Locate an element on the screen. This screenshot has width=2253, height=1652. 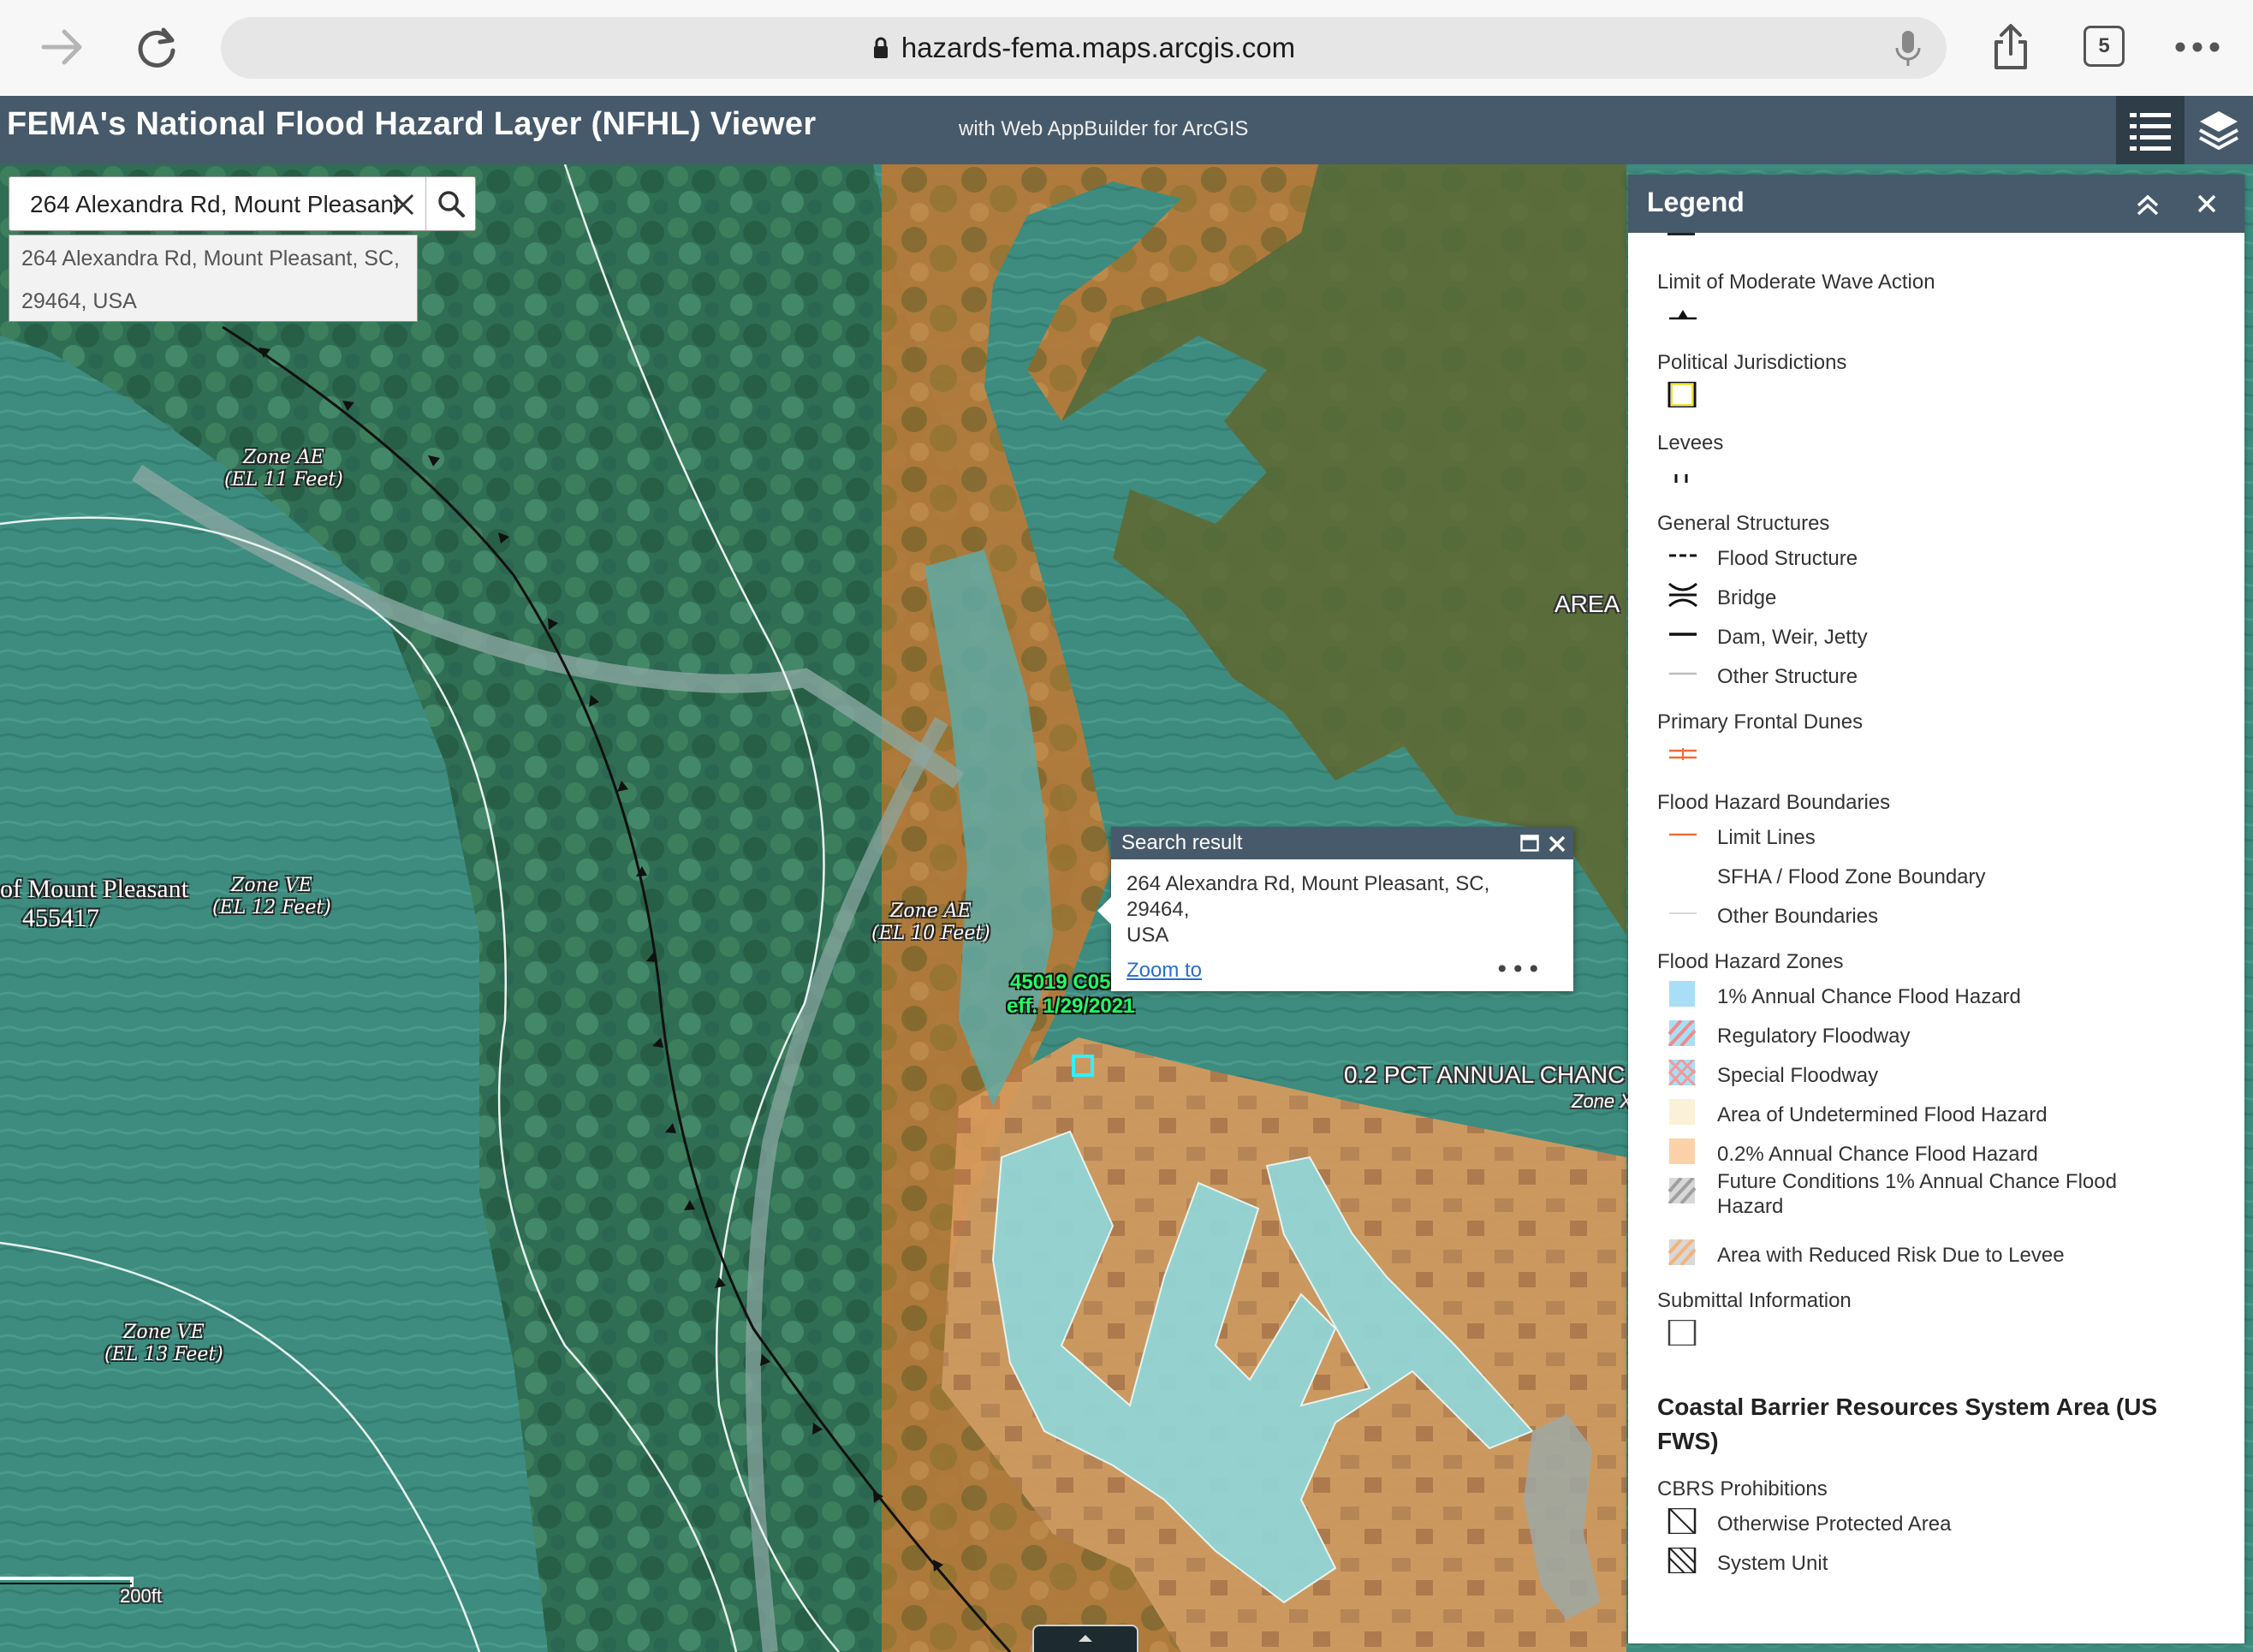
zone-label: Zone AE (EL 11 Feet) is located at coordinates (283, 469).